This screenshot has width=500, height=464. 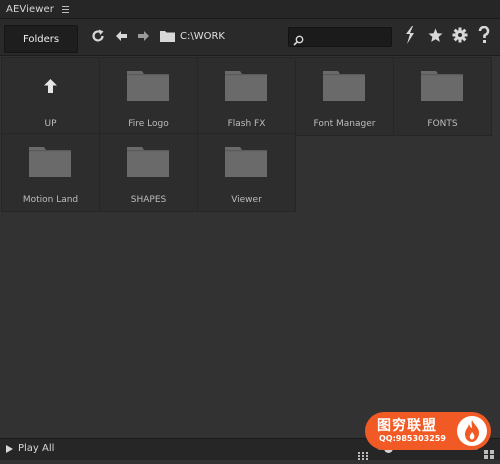 I want to click on folder-item: FONTS, so click(x=442, y=96).